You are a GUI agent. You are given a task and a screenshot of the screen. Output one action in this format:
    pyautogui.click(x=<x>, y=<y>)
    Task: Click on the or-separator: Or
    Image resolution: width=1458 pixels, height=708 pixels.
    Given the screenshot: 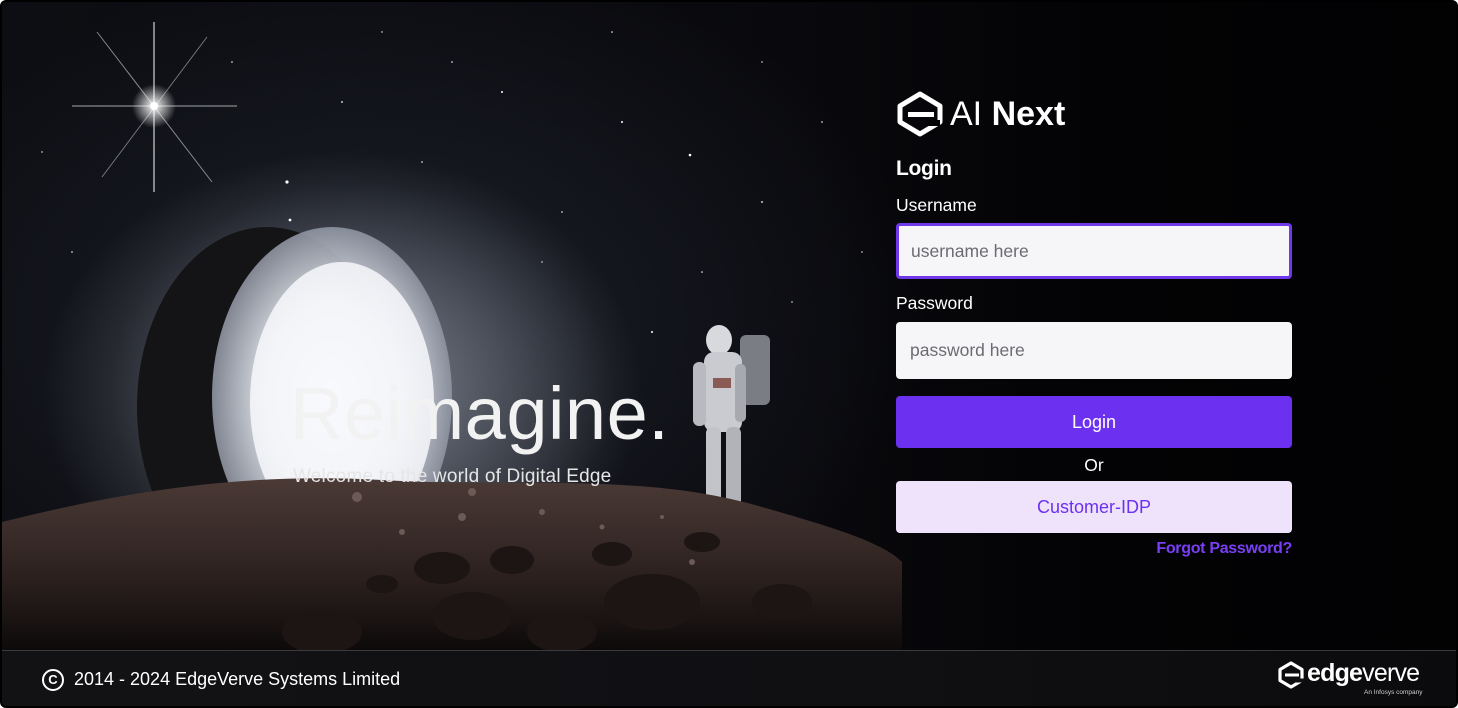 What is the action you would take?
    pyautogui.click(x=1094, y=465)
    